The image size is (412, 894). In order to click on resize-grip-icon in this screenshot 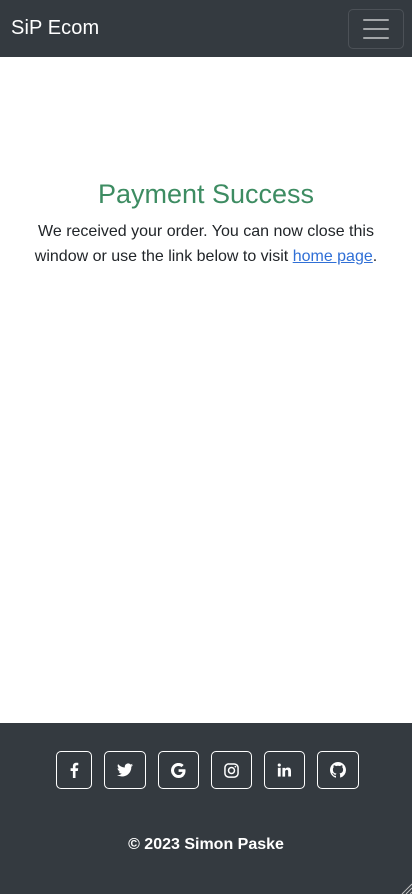, I will do `click(406, 888)`.